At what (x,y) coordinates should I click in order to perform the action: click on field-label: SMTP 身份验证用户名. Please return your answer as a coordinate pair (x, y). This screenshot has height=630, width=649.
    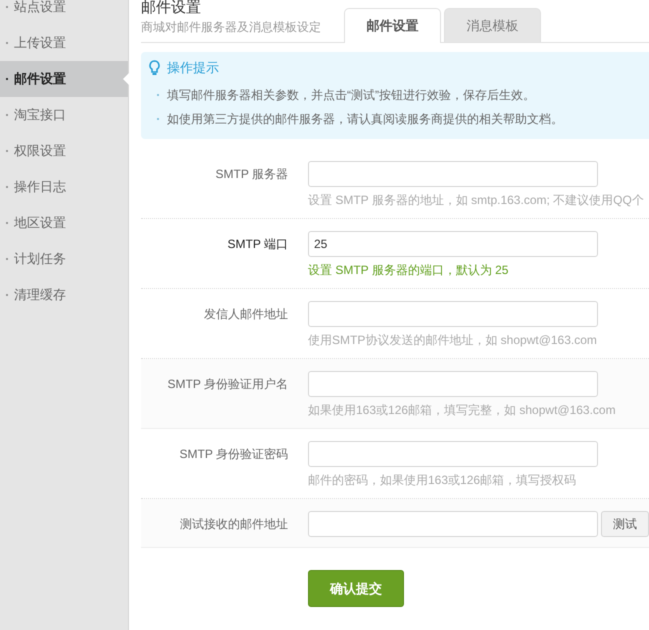
    Looking at the image, I should click on (227, 384).